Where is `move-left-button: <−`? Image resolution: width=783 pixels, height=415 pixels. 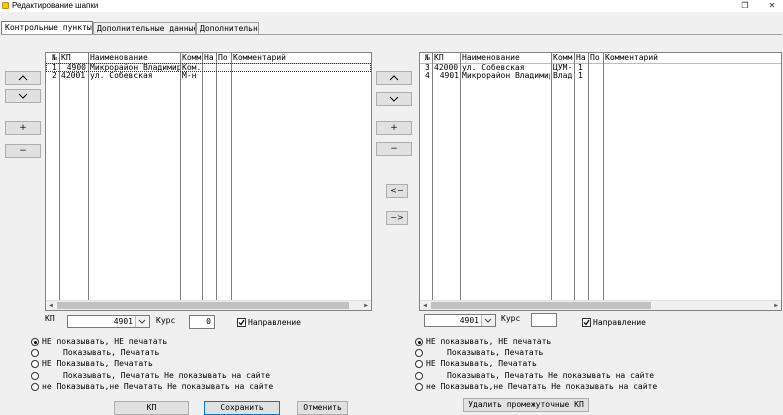
move-left-button: <− is located at coordinates (397, 191).